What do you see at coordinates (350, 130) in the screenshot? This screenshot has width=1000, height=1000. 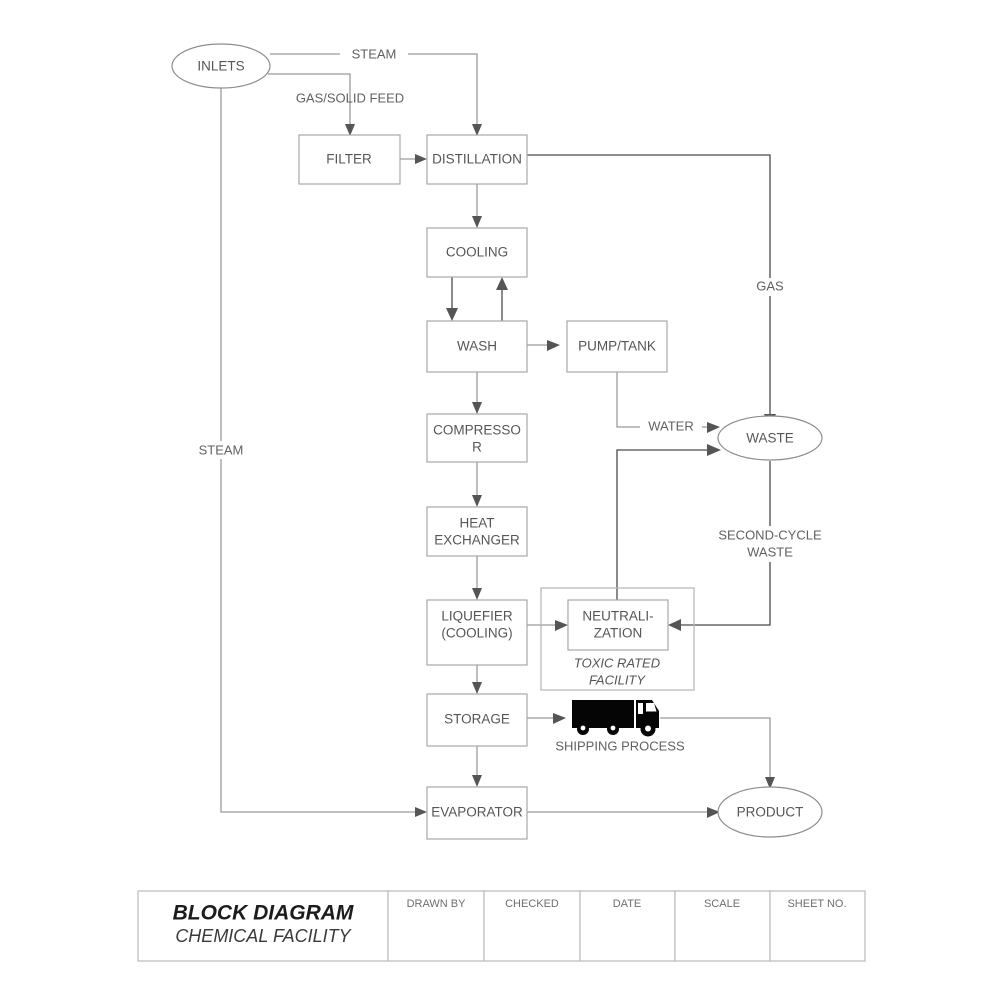 I see `arrowhead-feed-filter` at bounding box center [350, 130].